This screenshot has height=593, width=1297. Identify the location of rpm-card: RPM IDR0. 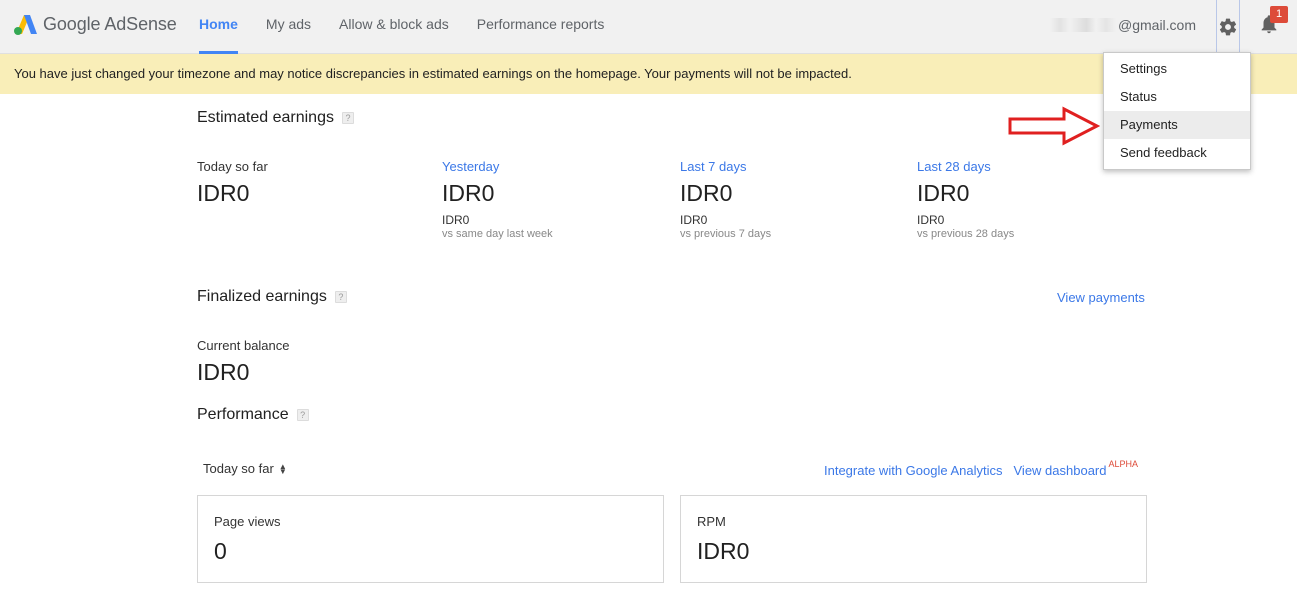
(913, 539).